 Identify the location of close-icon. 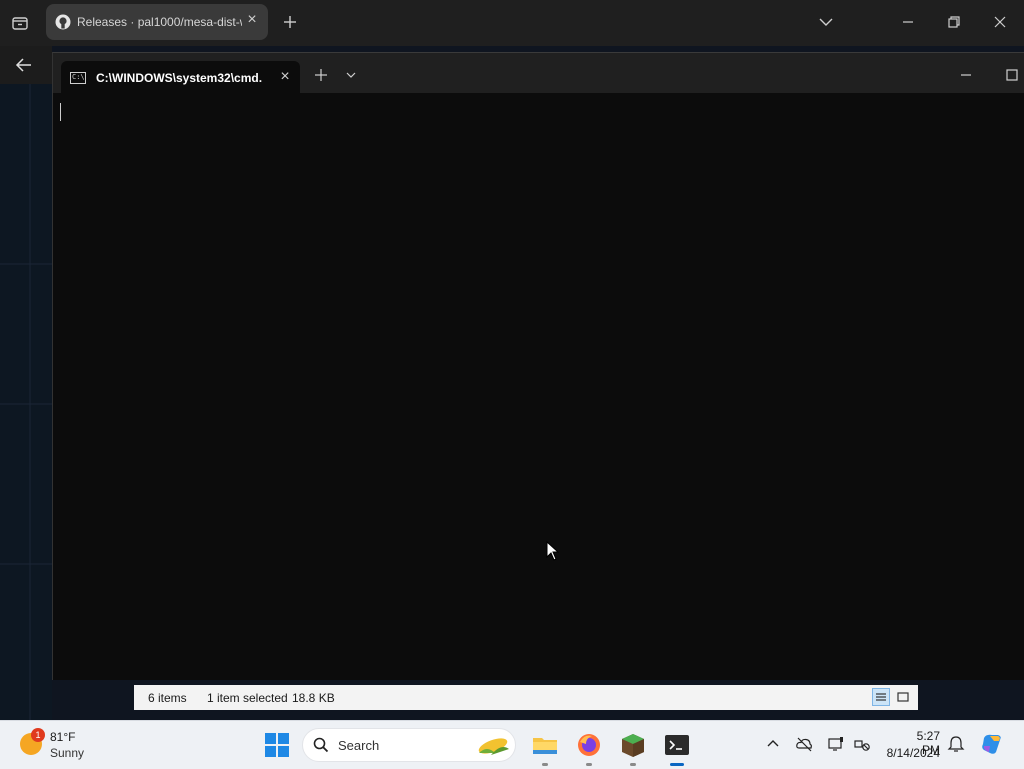
(1000, 22).